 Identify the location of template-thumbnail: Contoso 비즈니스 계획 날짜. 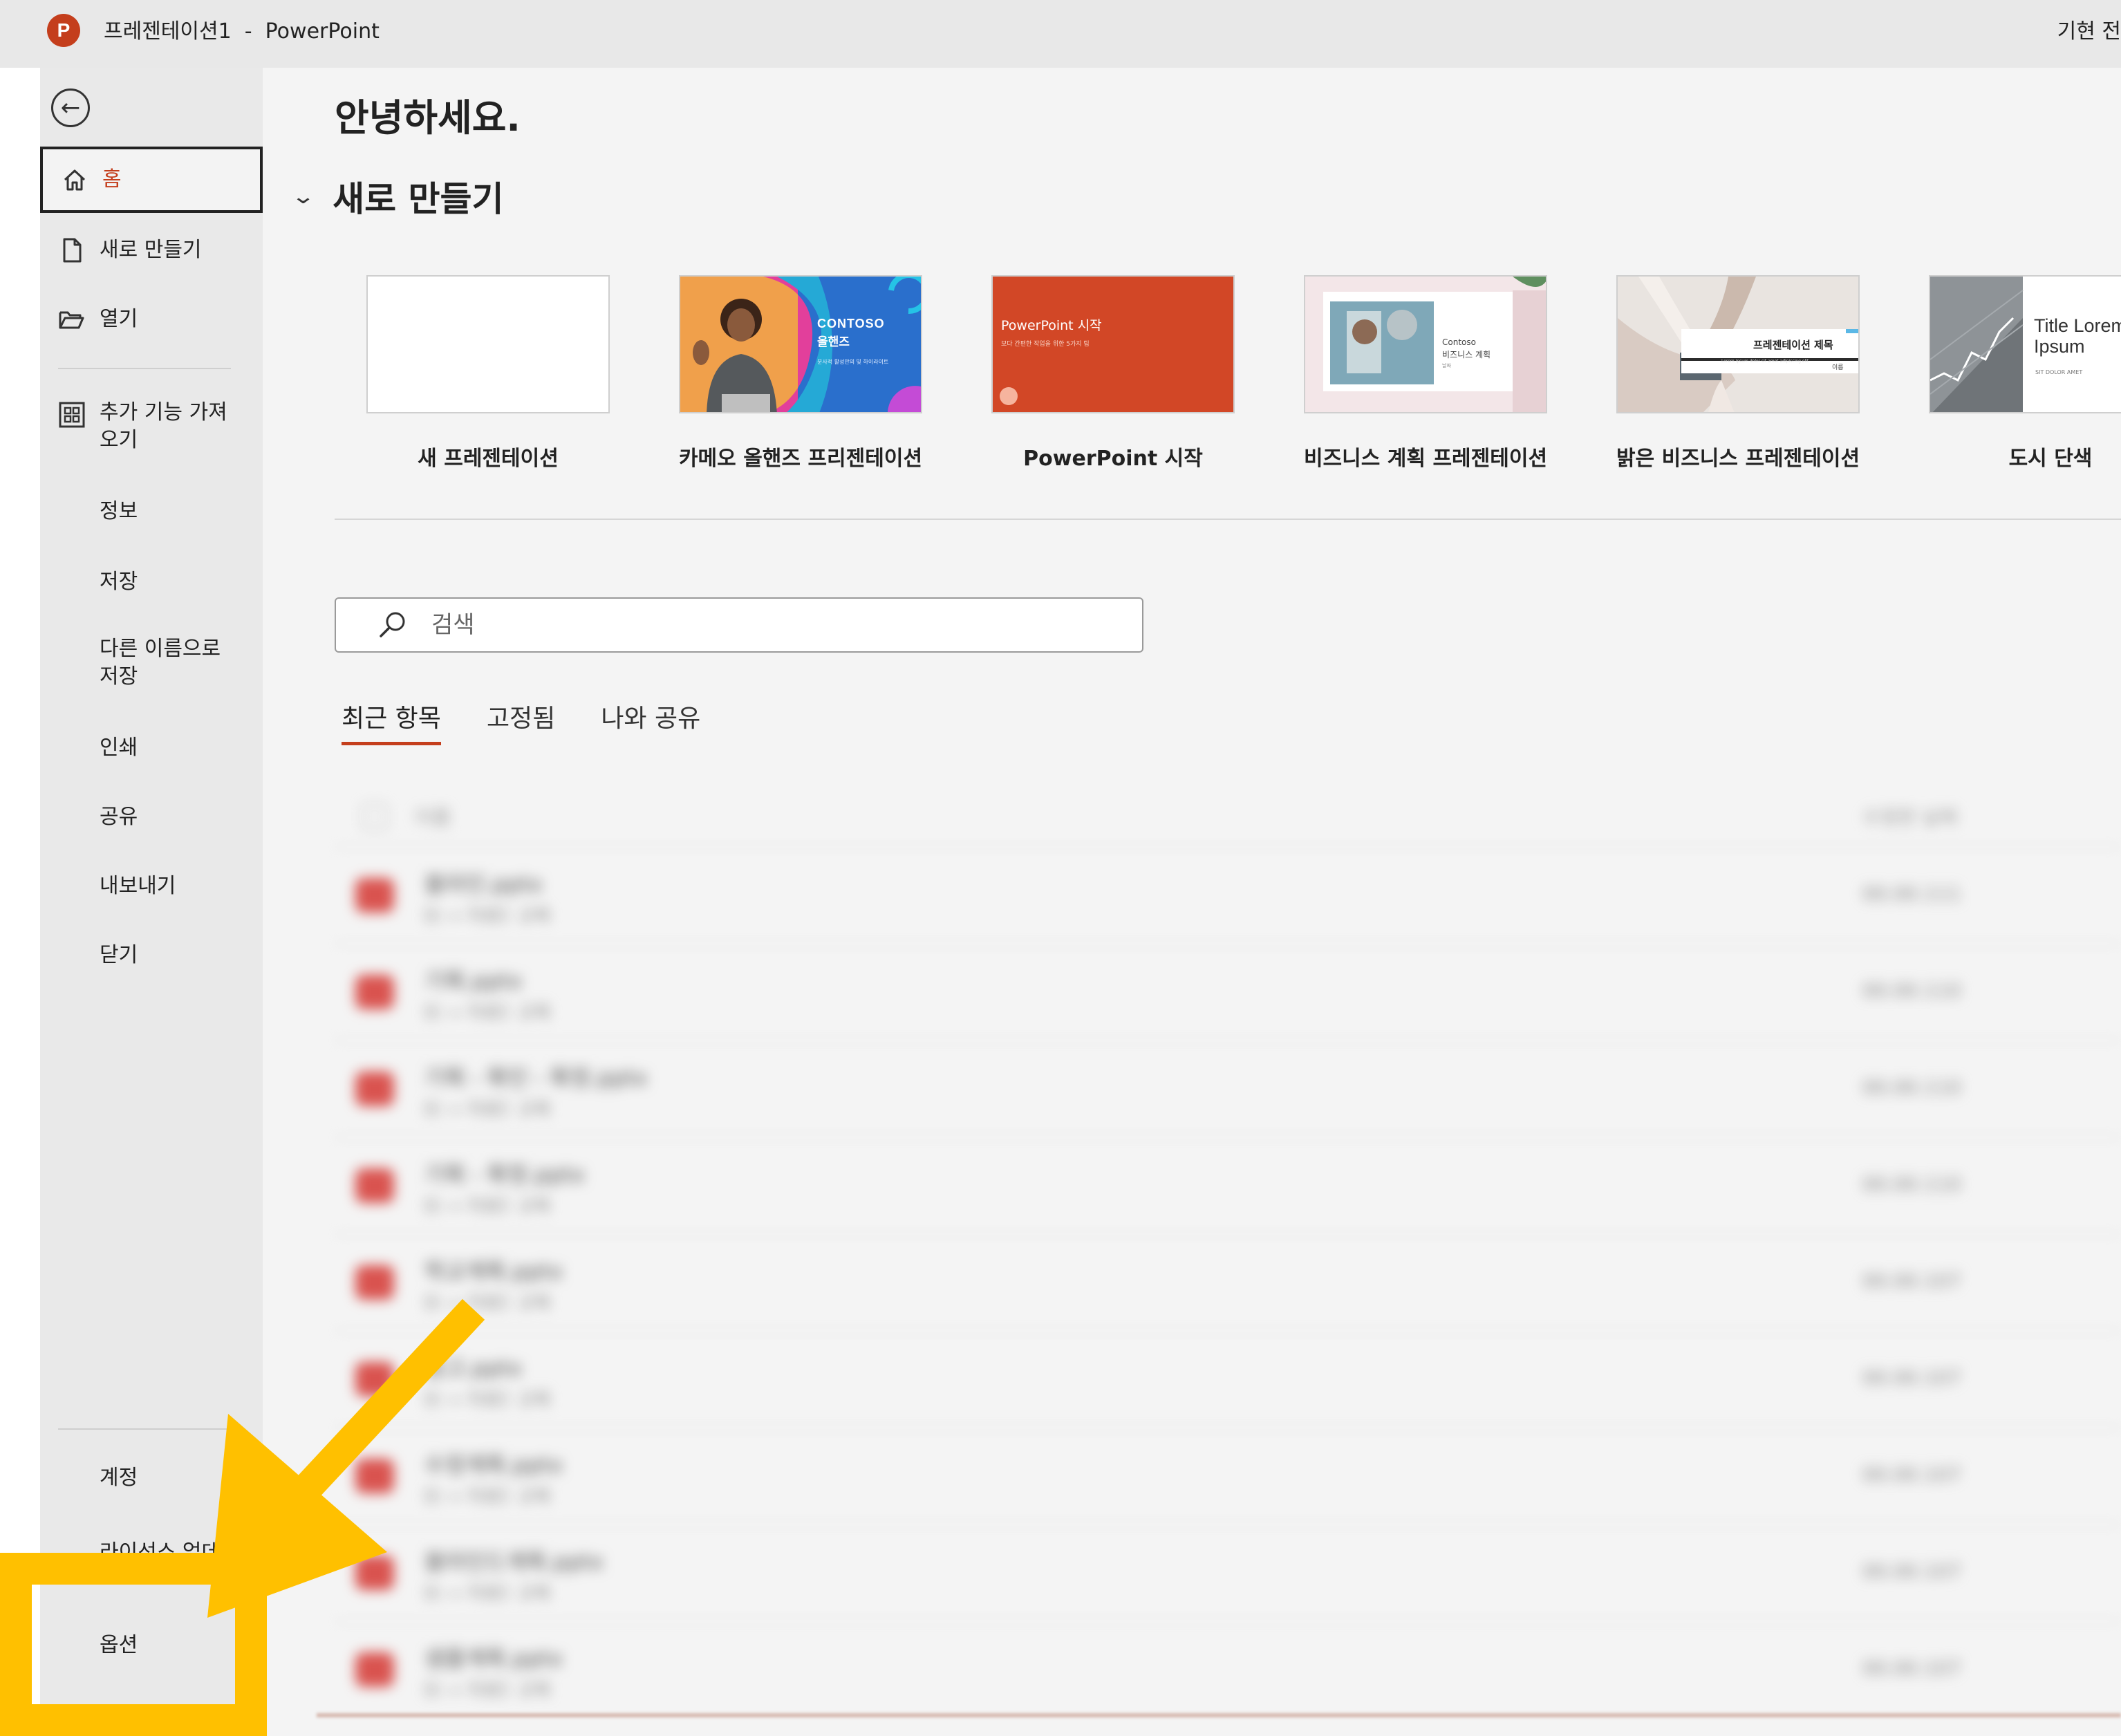
(1425, 344).